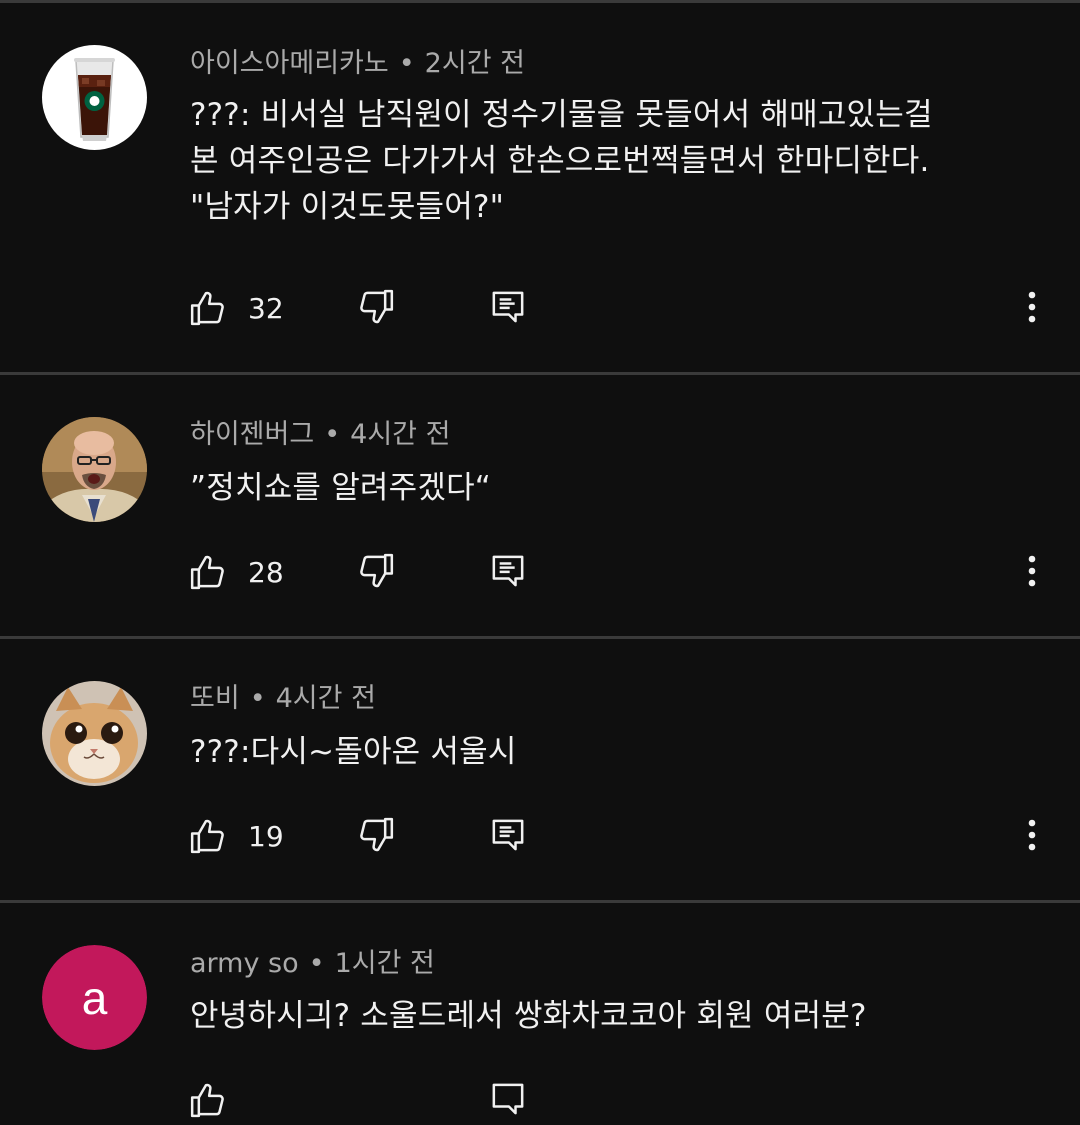  Describe the element at coordinates (347, 207) in the screenshot. I see `comment-line: "남자가 이것도못들어?"` at that location.